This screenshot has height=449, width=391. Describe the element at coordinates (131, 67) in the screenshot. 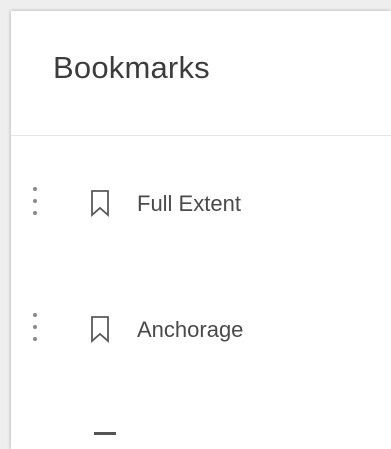

I see `panel-title: Bookmarks` at that location.